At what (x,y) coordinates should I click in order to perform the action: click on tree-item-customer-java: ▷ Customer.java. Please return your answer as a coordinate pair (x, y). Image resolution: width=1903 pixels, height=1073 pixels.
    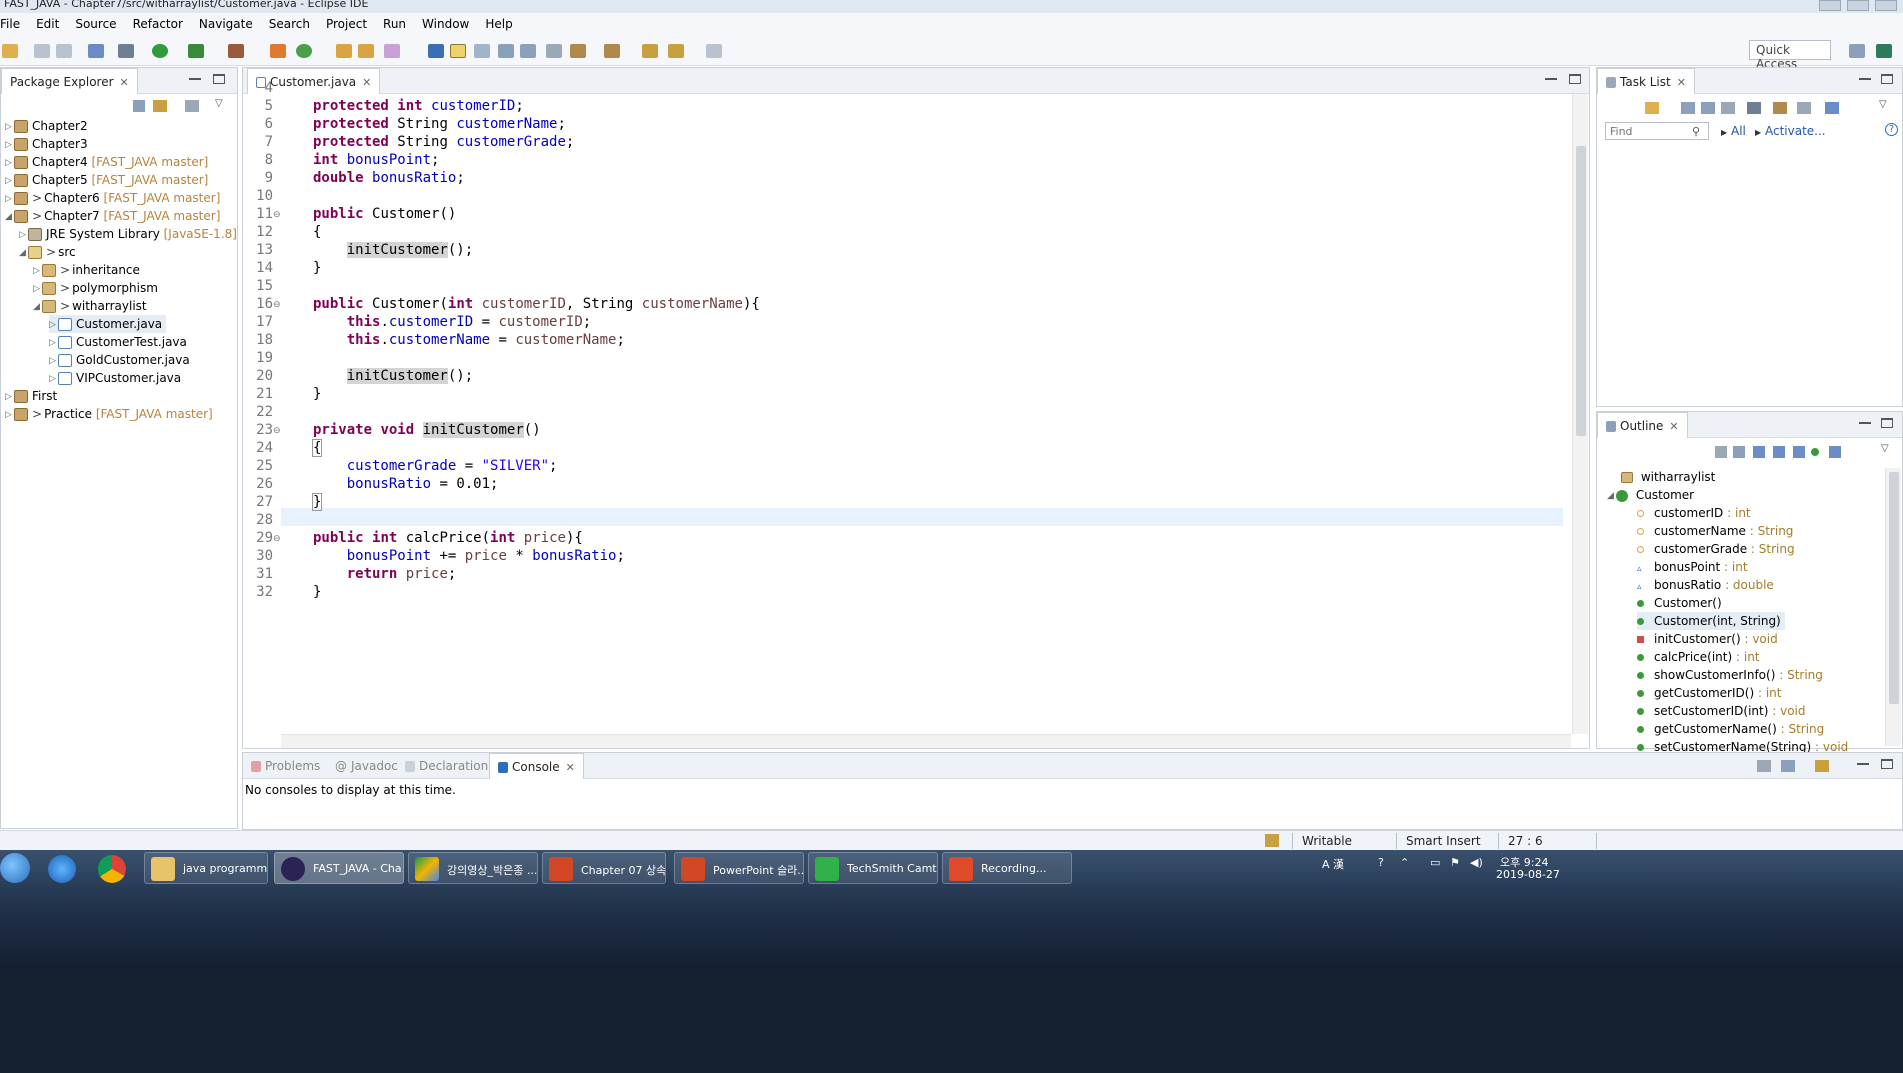
    Looking at the image, I should click on (108, 324).